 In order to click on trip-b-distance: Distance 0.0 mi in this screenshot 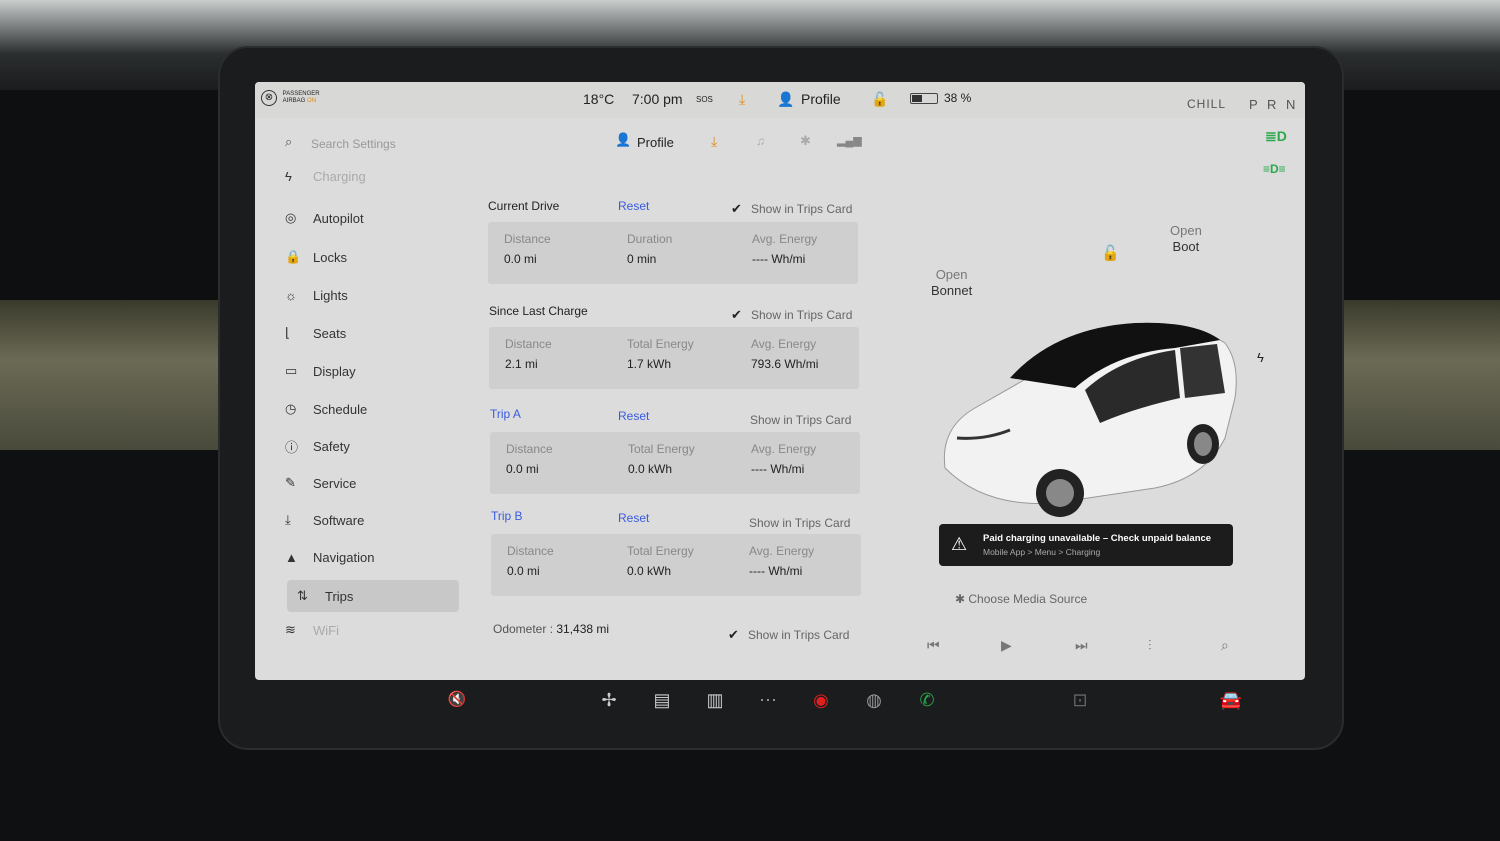, I will do `click(530, 561)`.